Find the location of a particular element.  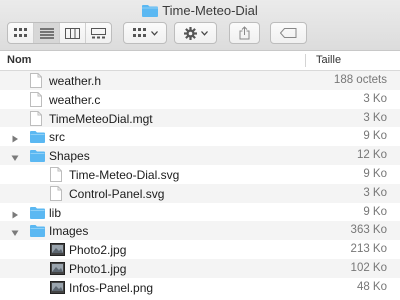

file-name: src is located at coordinates (57, 137).